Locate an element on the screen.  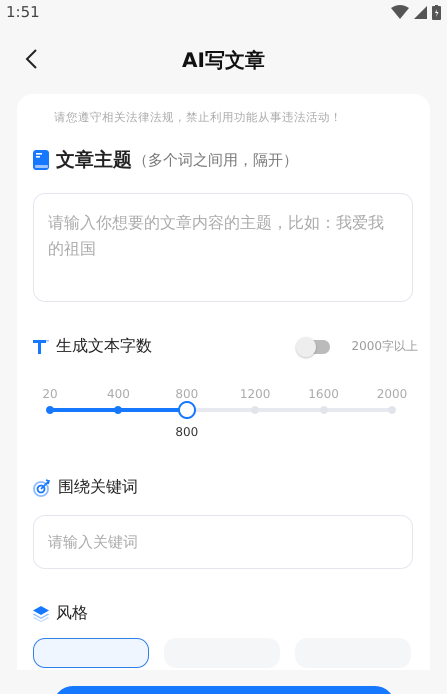
tick-label: 2000 is located at coordinates (392, 394).